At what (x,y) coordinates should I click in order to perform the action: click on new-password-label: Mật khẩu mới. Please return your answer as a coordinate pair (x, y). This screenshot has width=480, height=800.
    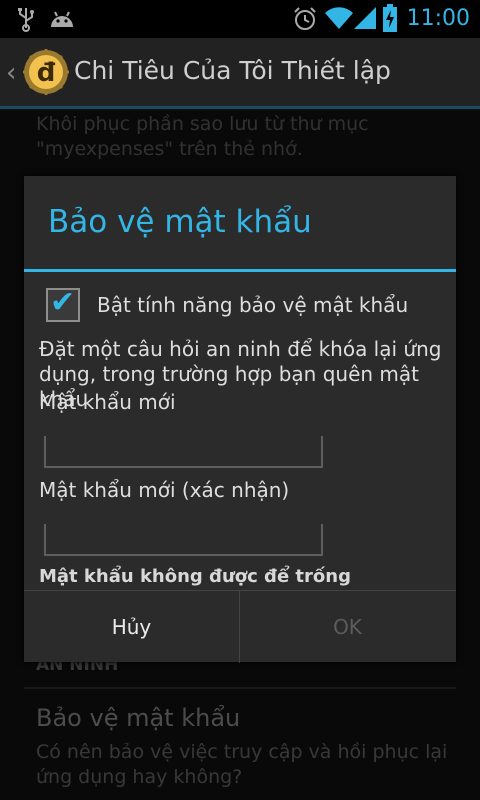
    Looking at the image, I should click on (107, 402).